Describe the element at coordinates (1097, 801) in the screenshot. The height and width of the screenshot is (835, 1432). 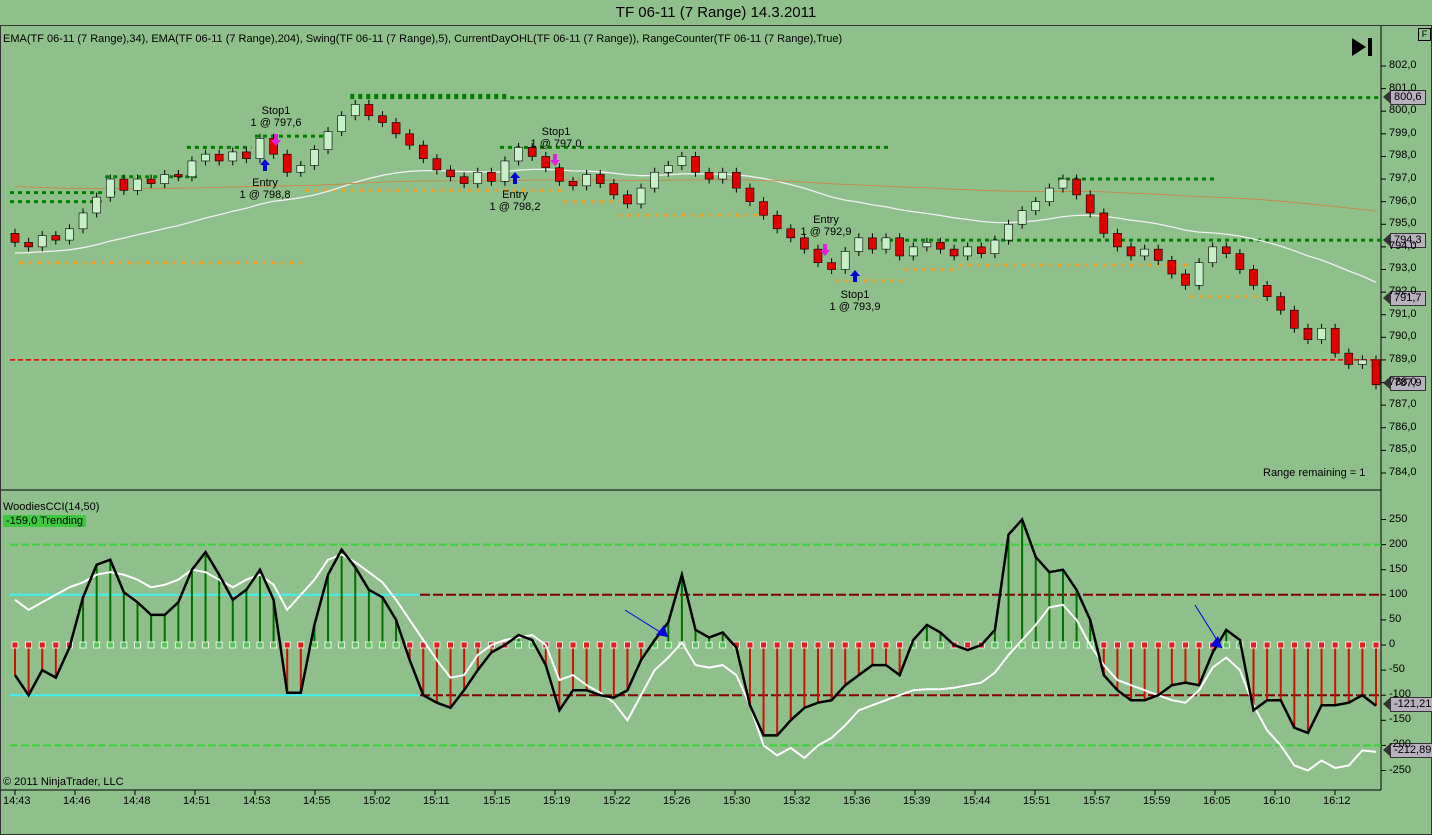
I see `time-tick-label: 15:57` at that location.